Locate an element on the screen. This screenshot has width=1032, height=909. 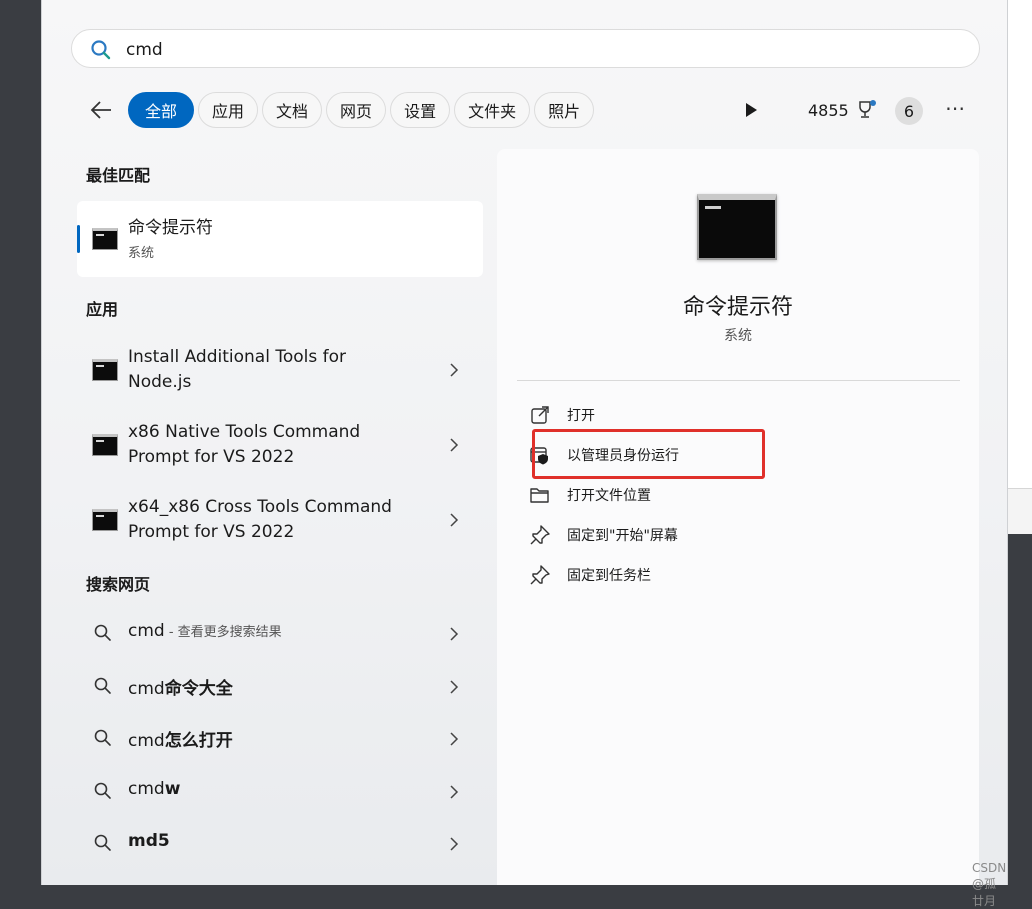
rewards-points: 4855 is located at coordinates (842, 110).